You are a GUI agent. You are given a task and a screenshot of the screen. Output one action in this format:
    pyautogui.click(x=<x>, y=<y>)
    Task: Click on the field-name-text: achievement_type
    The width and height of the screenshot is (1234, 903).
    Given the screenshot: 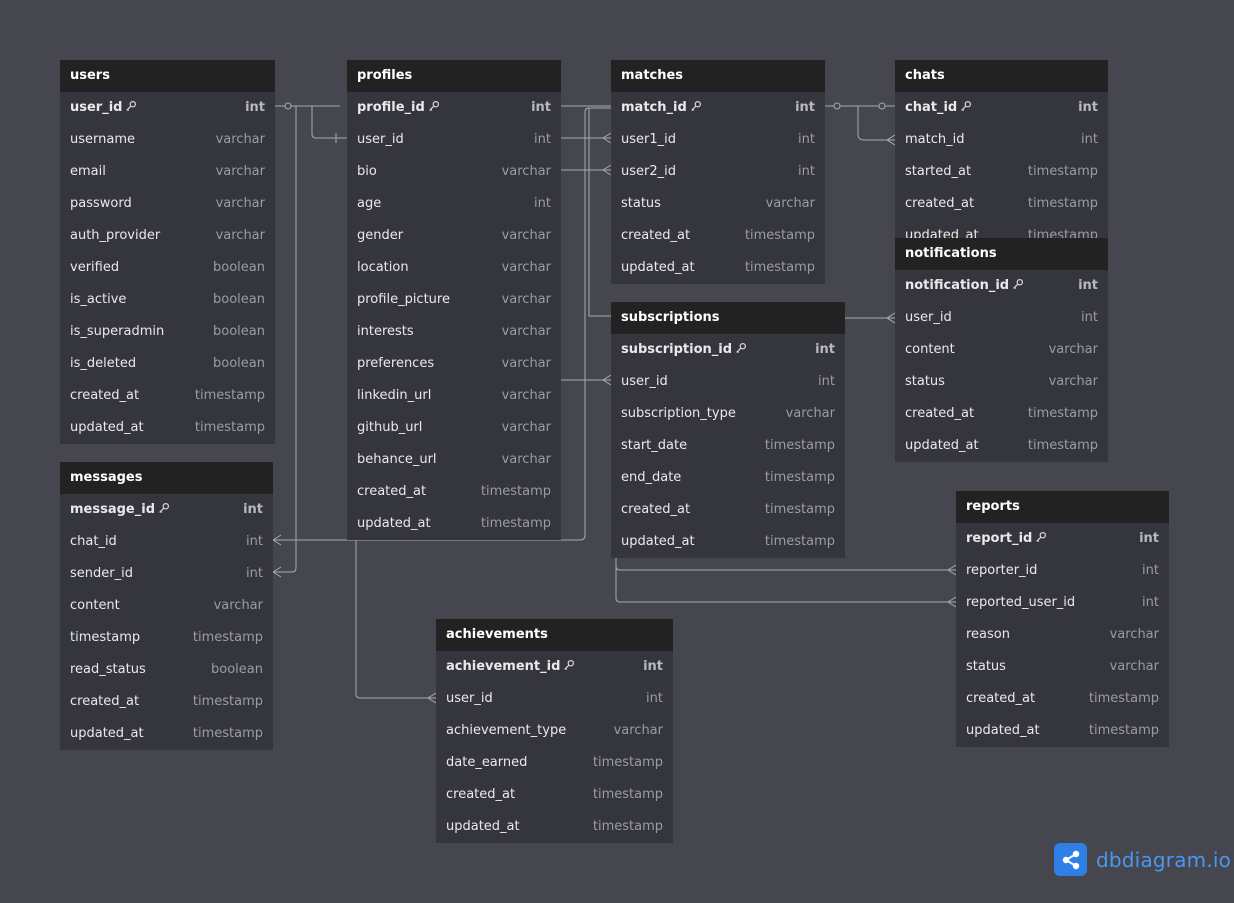 What is the action you would take?
    pyautogui.click(x=506, y=730)
    